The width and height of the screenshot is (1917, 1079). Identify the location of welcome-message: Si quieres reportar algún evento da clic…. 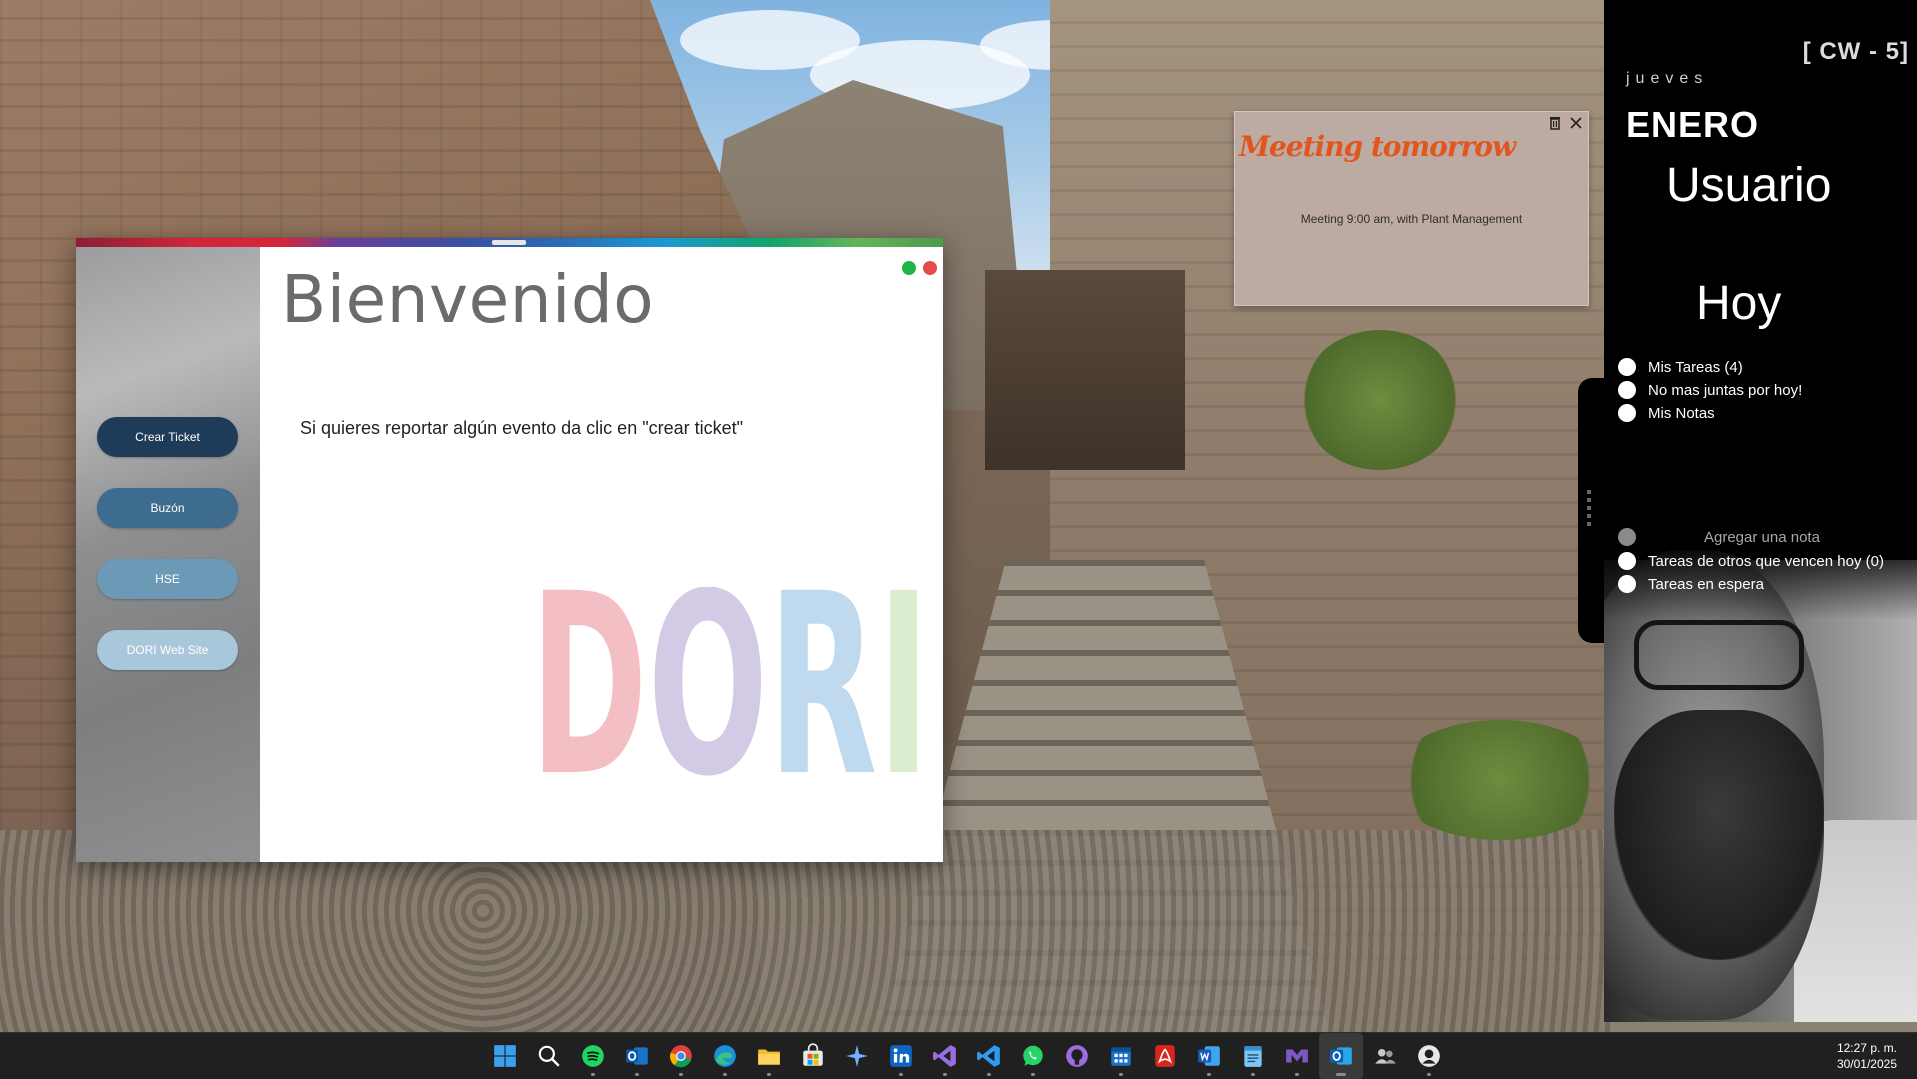
(522, 428).